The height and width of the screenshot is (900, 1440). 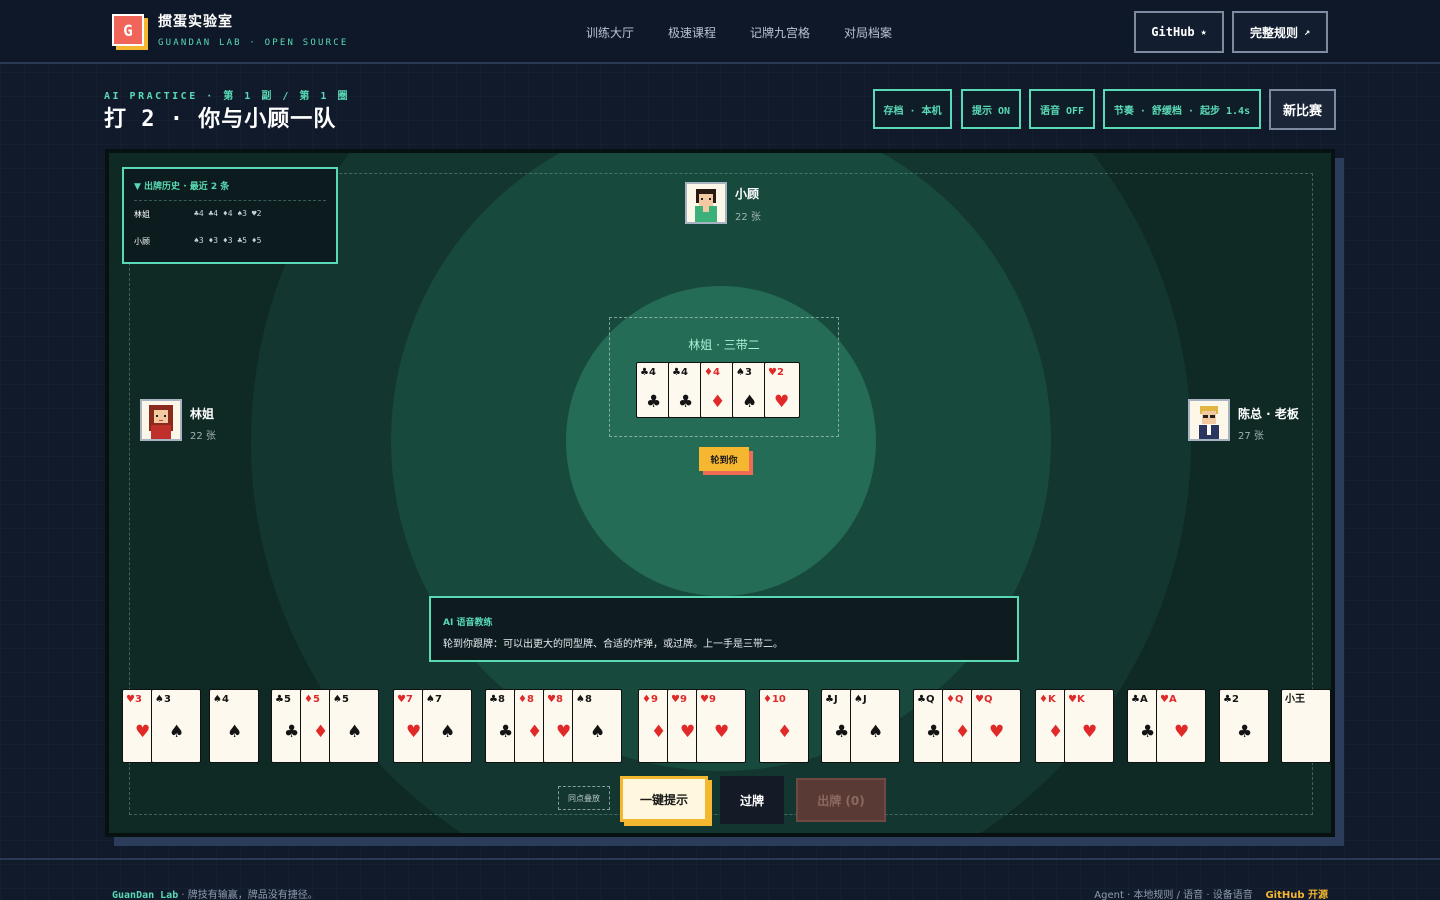 I want to click on hand-card: ♥A ♥, so click(x=1181, y=726).